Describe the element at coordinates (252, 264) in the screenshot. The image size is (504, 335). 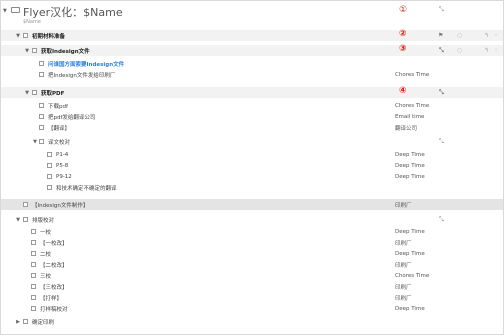
I see `task-row: 【二校改】 印刷厂` at that location.